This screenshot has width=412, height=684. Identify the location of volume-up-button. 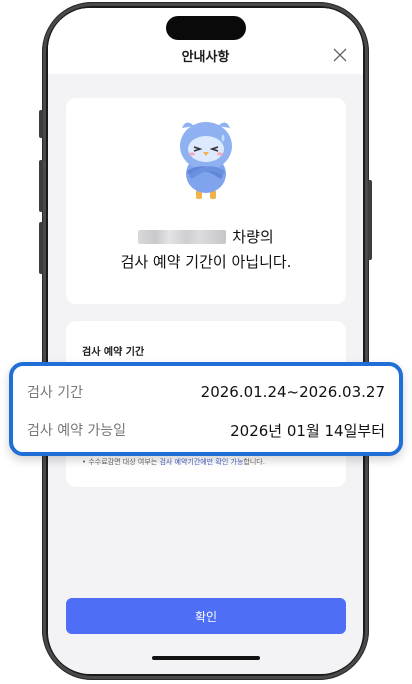
(41, 186).